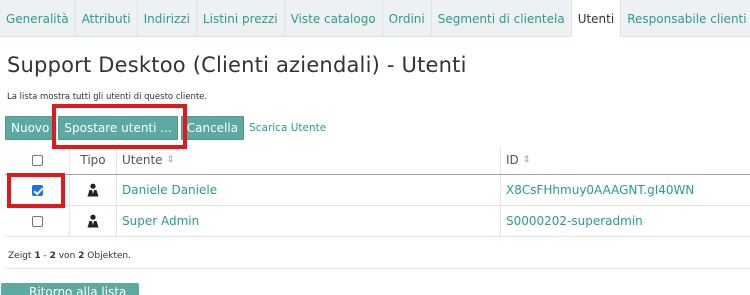 The image size is (750, 295). I want to click on divider, so click(377, 268).